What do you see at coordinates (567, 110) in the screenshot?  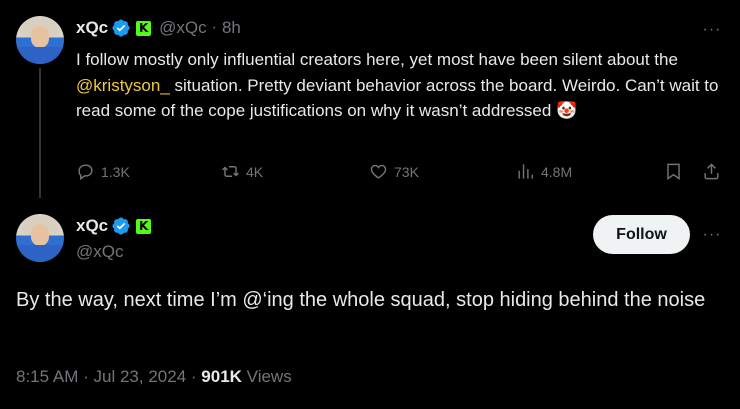 I see `clown-emoji: 🤡` at bounding box center [567, 110].